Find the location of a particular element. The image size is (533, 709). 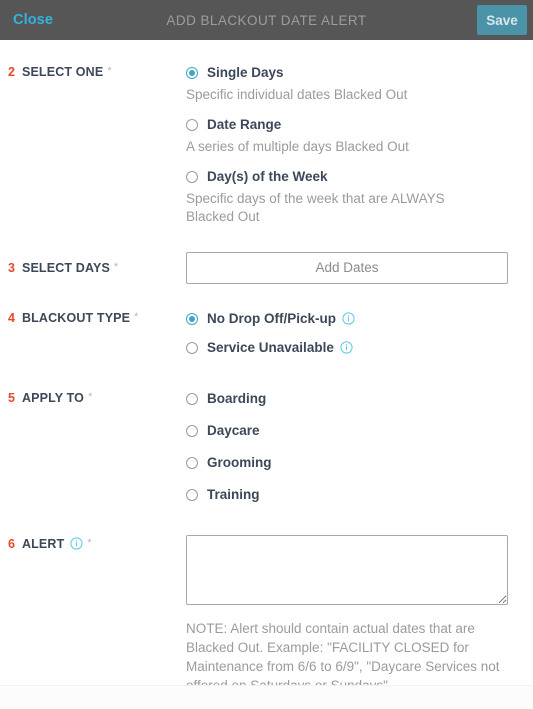

modal-header: Close ADD BLACKOUT DATE ALERT Save is located at coordinates (266, 20).